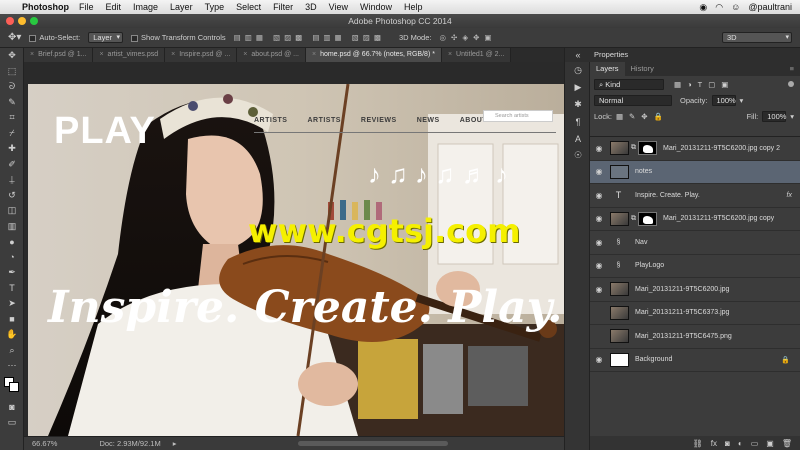 The image size is (800, 450). I want to click on layer-row: ◉ Mari_20131211-9T5C6200.jpg, so click(695, 290).